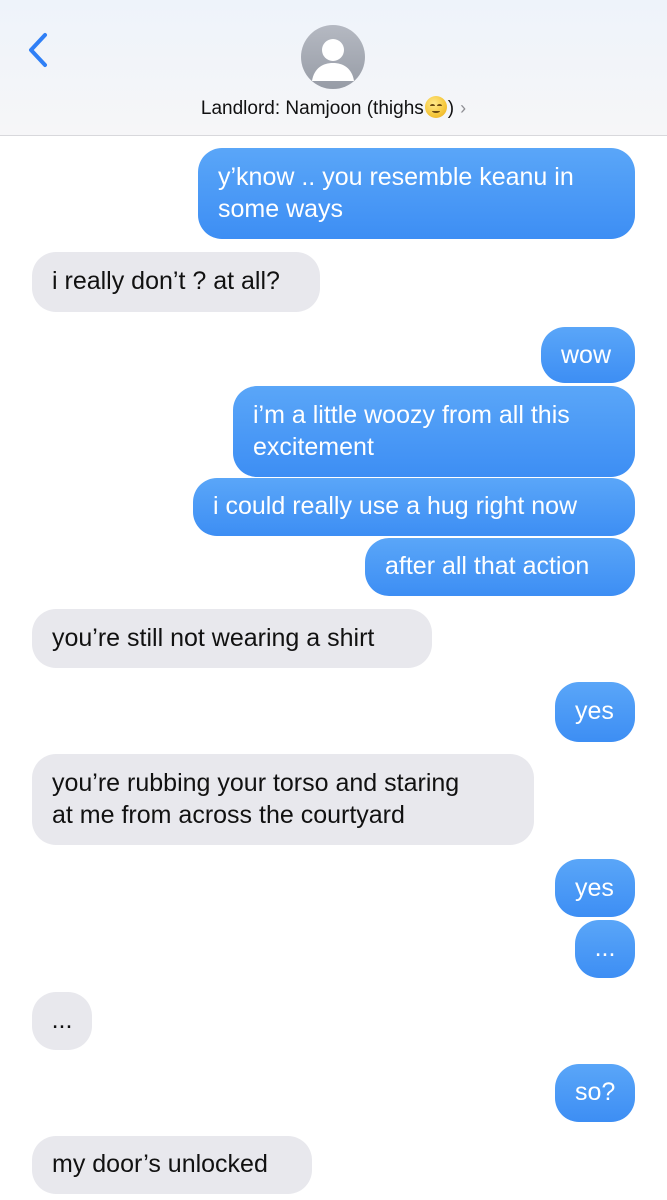 The width and height of the screenshot is (667, 1200). I want to click on message-bubble-outgoing: wow, so click(588, 355).